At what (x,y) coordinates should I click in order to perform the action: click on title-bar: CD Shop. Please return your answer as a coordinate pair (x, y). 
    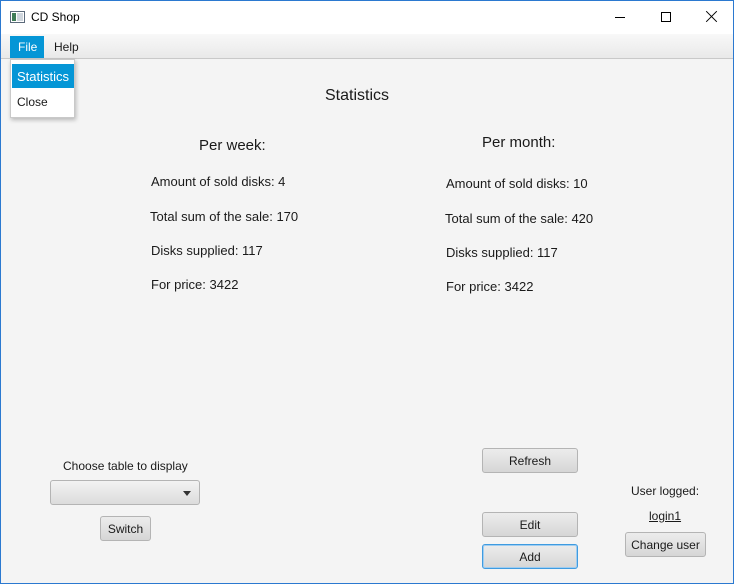
    Looking at the image, I should click on (367, 17).